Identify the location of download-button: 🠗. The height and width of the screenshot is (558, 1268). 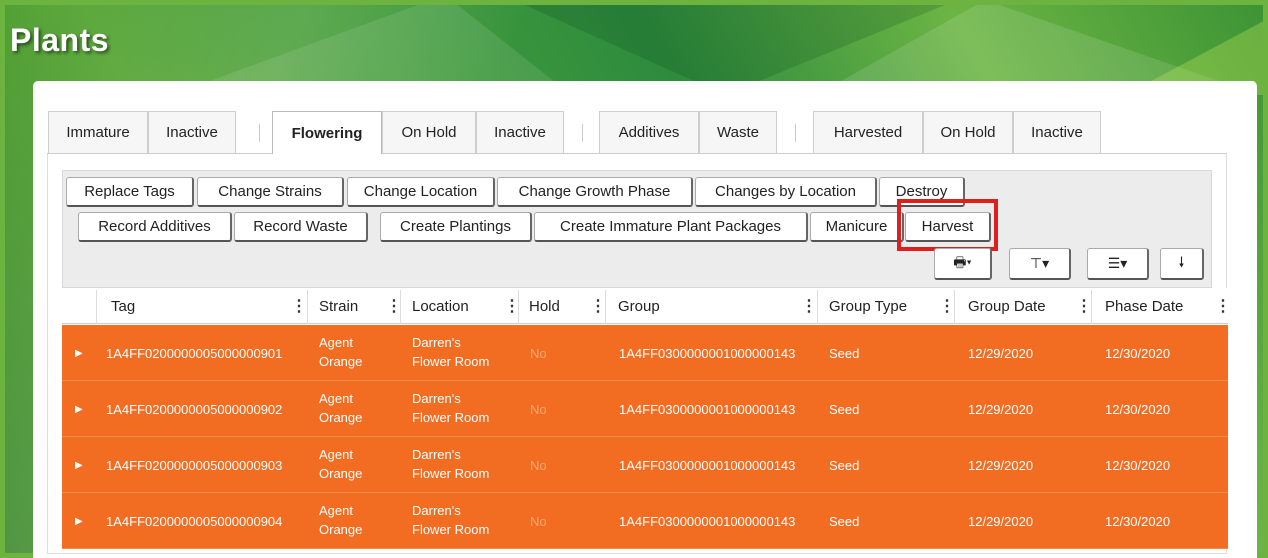
(1182, 264).